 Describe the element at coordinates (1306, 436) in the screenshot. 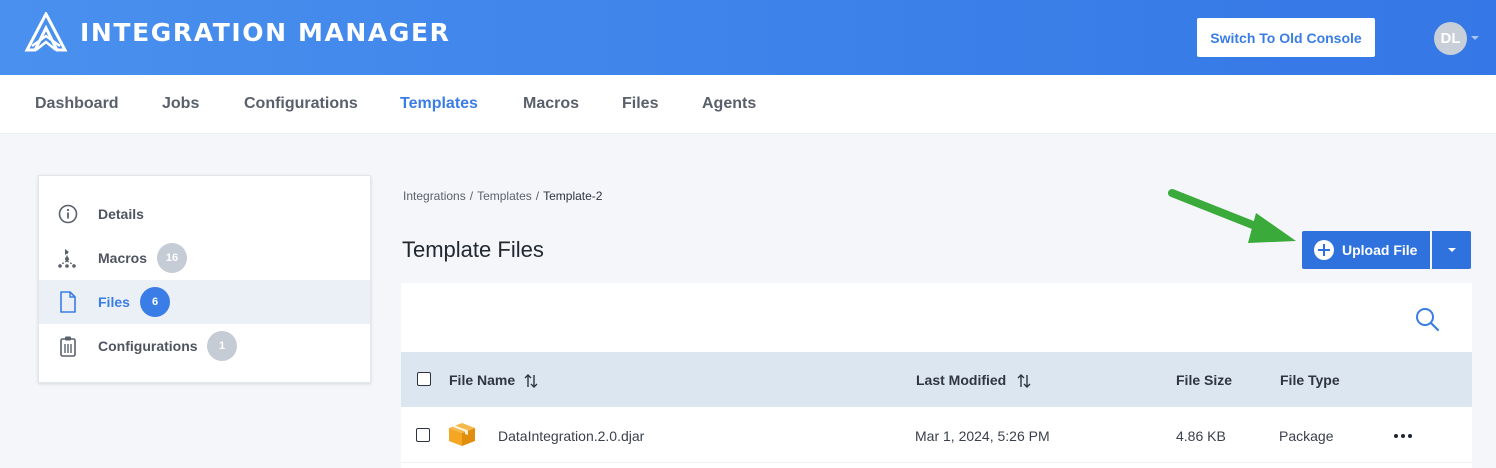

I see `file-type: Package` at that location.